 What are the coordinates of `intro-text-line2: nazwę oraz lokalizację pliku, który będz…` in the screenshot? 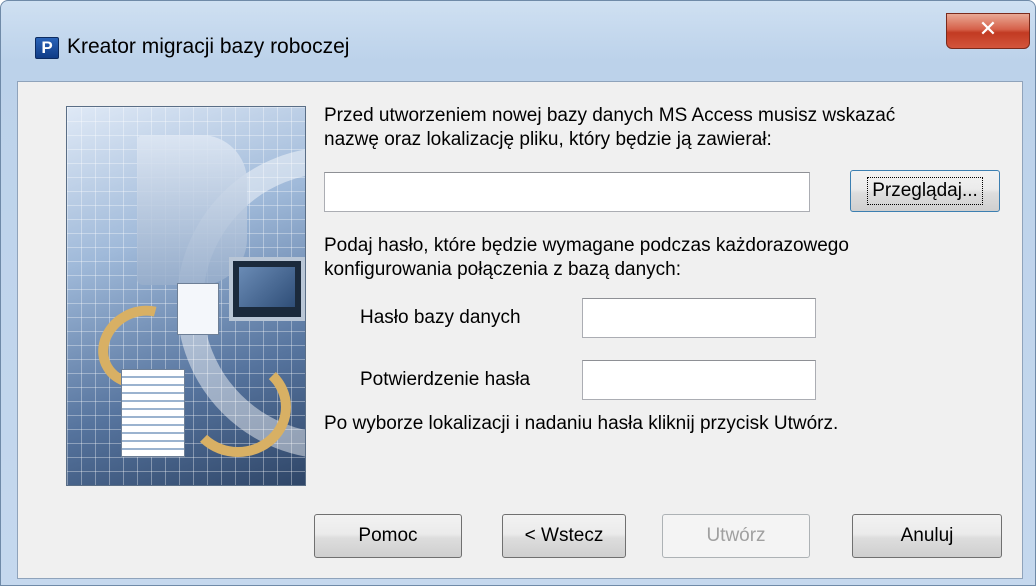 It's located at (548, 139).